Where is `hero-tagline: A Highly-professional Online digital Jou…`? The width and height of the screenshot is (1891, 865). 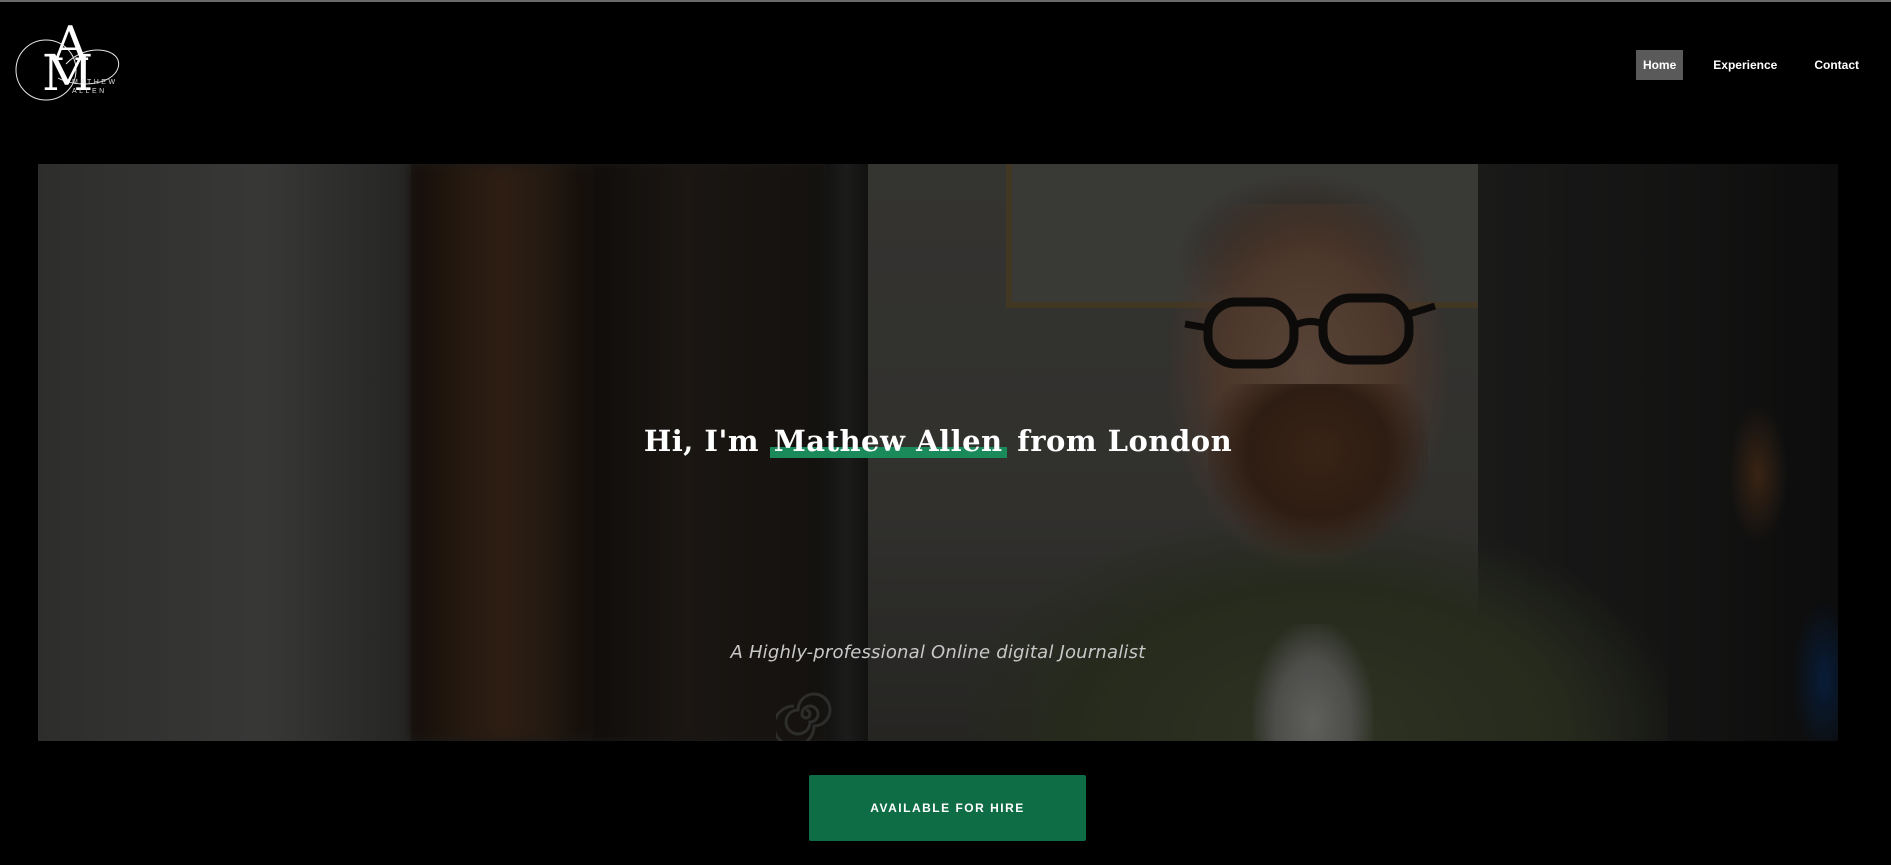 hero-tagline: A Highly-professional Online digital Jou… is located at coordinates (938, 652).